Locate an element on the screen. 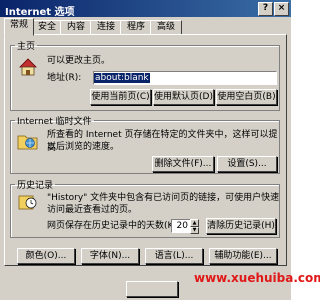  history-days-input: 20 is located at coordinates (181, 226).